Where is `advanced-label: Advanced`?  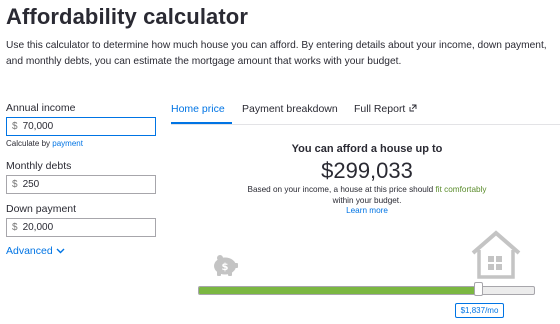 advanced-label: Advanced is located at coordinates (29, 251).